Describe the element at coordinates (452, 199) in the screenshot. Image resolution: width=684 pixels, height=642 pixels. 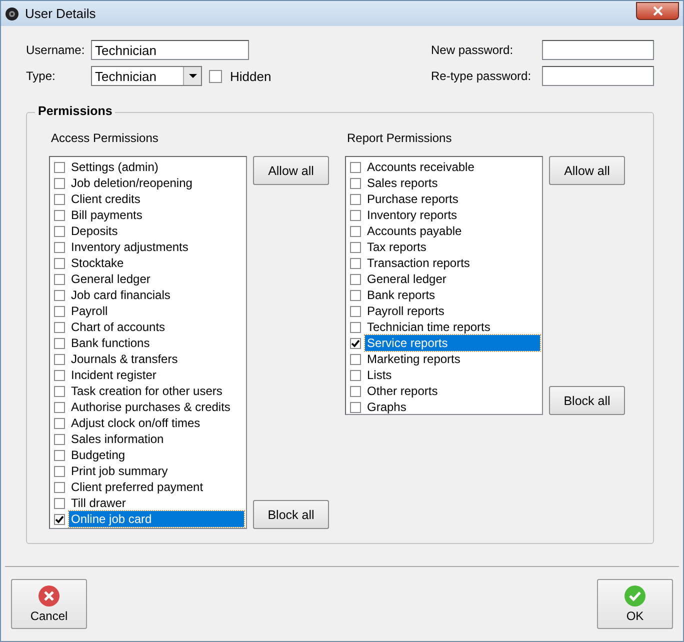
I see `permission-item: Purchase reports` at that location.